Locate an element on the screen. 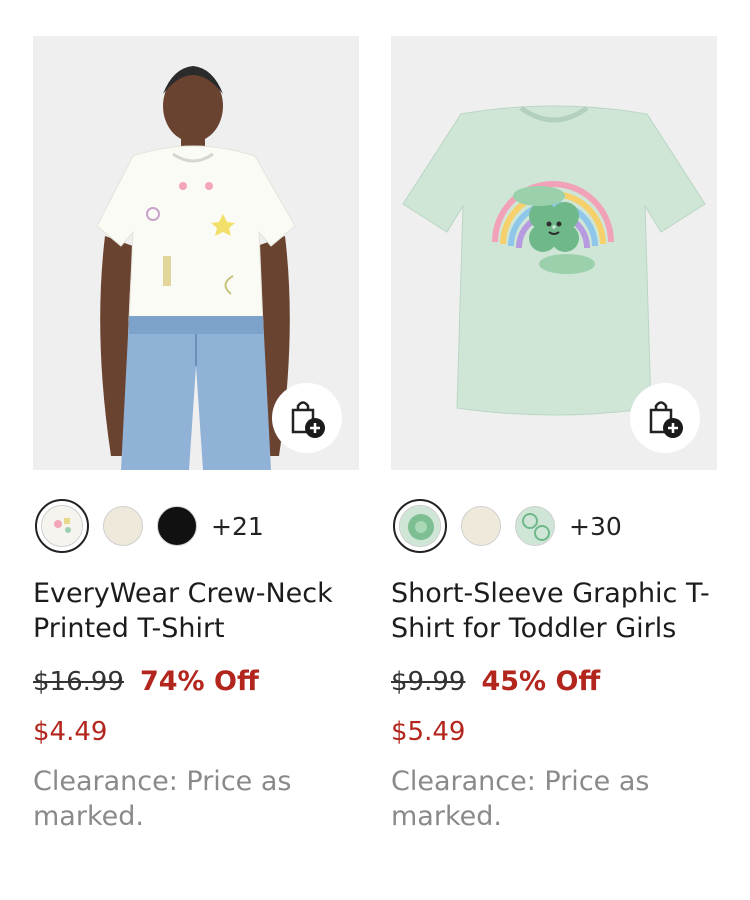 This screenshot has width=750, height=900. swatch-print-image is located at coordinates (62, 526).